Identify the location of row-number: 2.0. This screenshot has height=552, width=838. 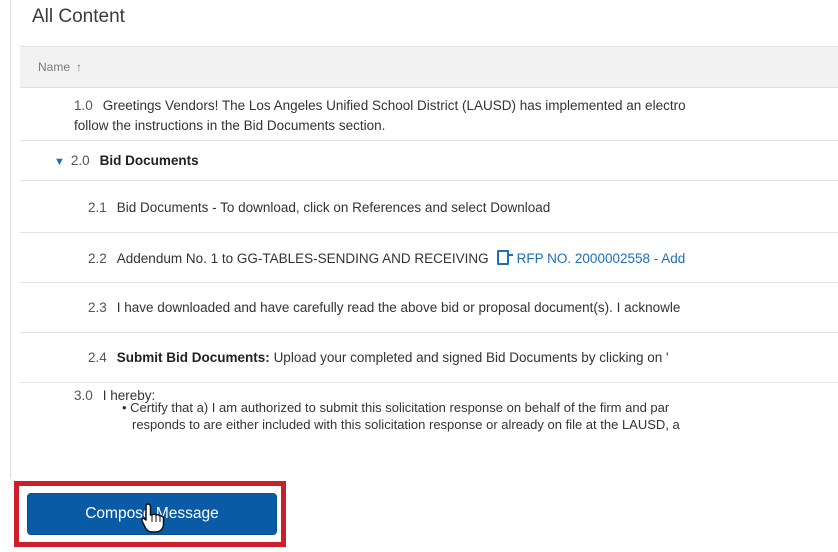
(80, 160).